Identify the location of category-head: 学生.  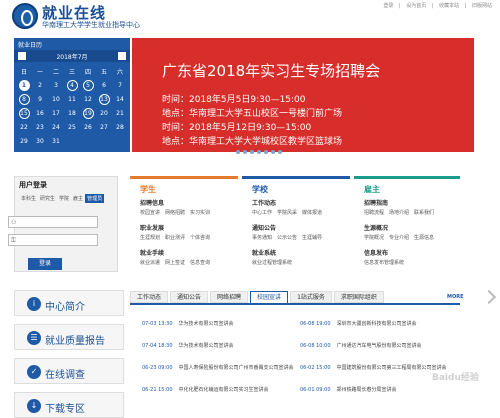
(148, 189).